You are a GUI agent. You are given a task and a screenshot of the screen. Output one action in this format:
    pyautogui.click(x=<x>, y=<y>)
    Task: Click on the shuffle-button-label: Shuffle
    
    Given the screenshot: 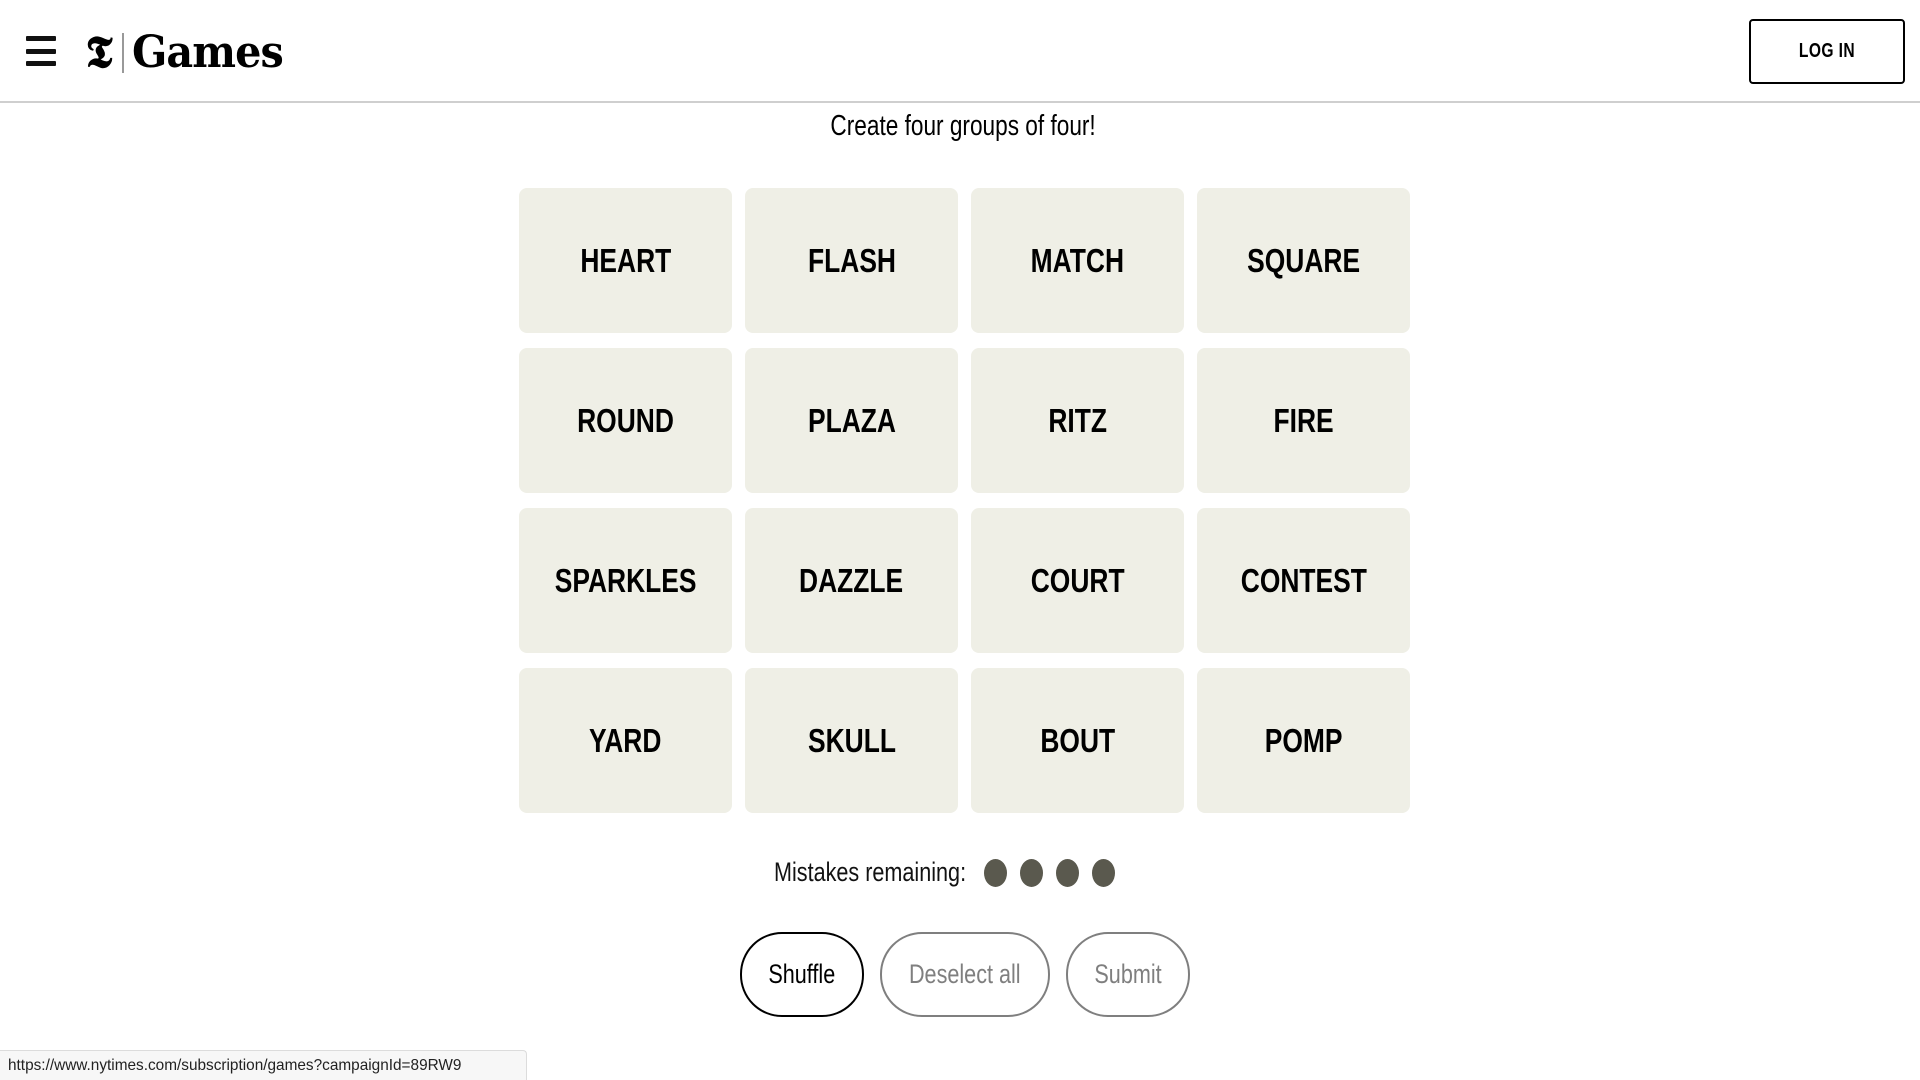 What is the action you would take?
    pyautogui.click(x=802, y=974)
    